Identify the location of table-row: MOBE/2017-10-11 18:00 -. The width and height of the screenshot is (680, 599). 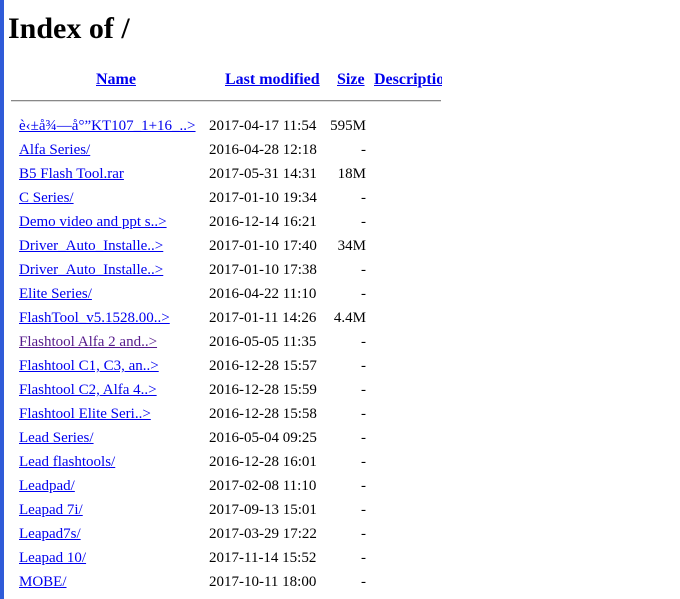
(340, 582).